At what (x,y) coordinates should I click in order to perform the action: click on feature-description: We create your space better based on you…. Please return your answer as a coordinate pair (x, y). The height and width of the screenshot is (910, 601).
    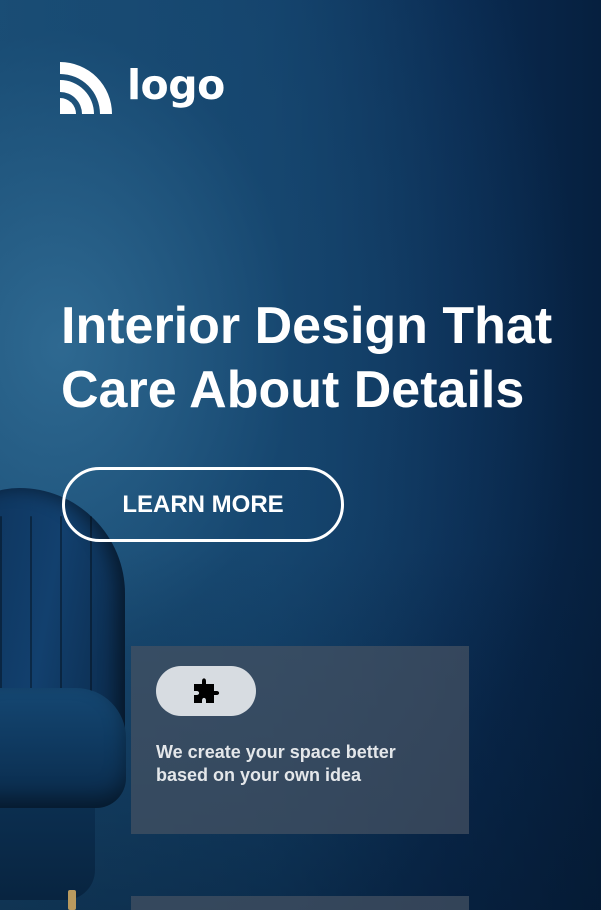
    Looking at the image, I should click on (276, 763).